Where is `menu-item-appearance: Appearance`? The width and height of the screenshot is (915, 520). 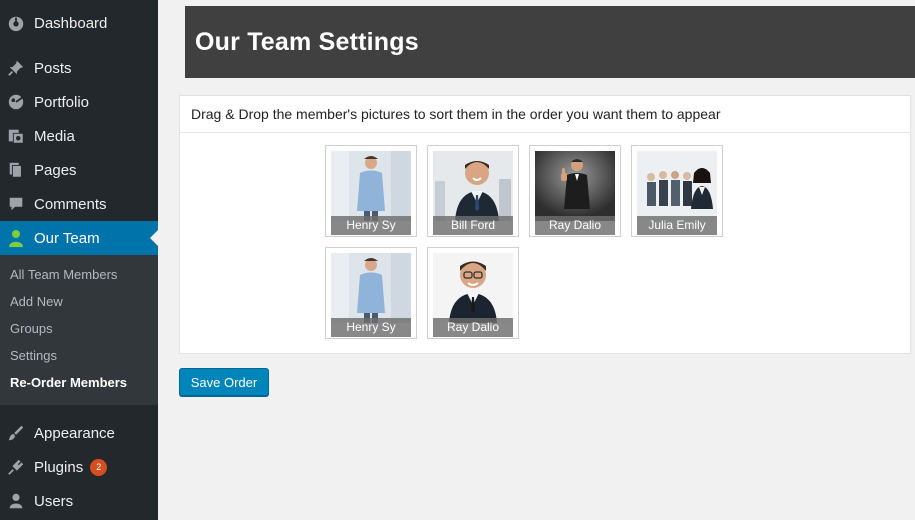 menu-item-appearance: Appearance is located at coordinates (79, 433).